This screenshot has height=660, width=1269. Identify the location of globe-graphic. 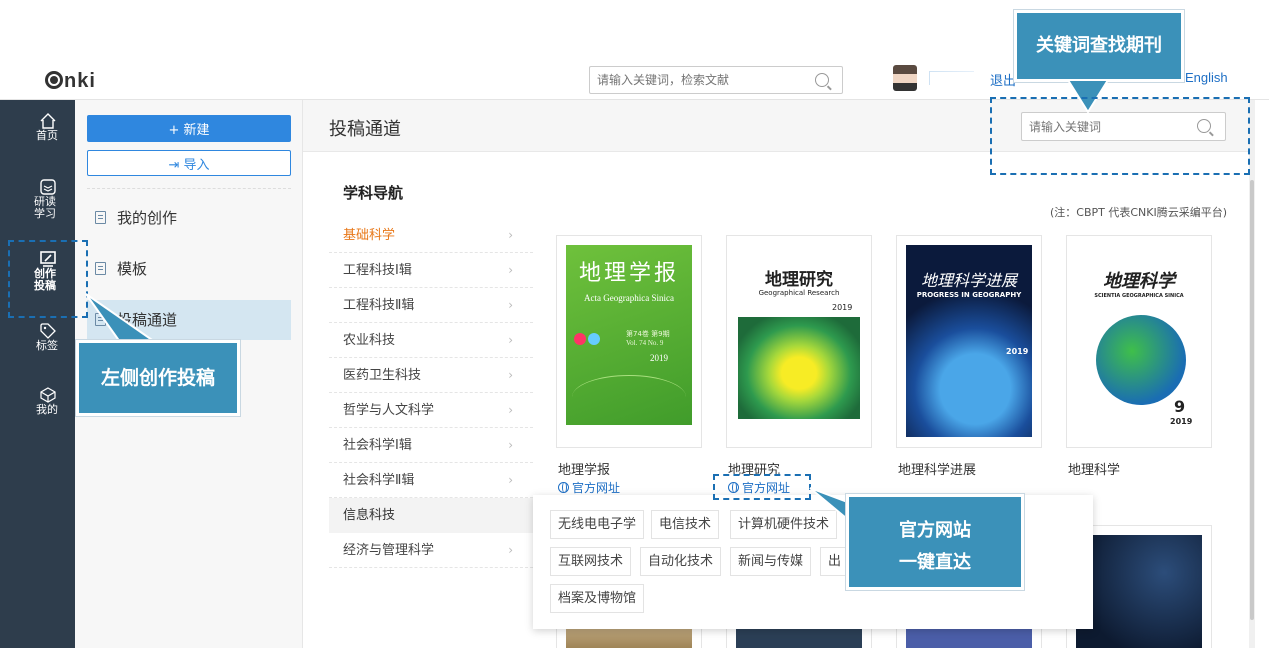
(1141, 360).